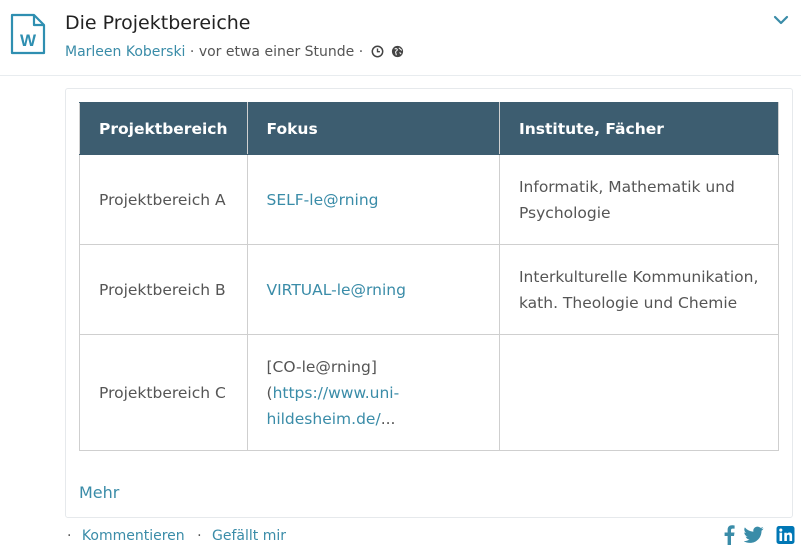 This screenshot has height=555, width=801. Describe the element at coordinates (249, 536) in the screenshot. I see `like-link: Gefällt mir` at that location.